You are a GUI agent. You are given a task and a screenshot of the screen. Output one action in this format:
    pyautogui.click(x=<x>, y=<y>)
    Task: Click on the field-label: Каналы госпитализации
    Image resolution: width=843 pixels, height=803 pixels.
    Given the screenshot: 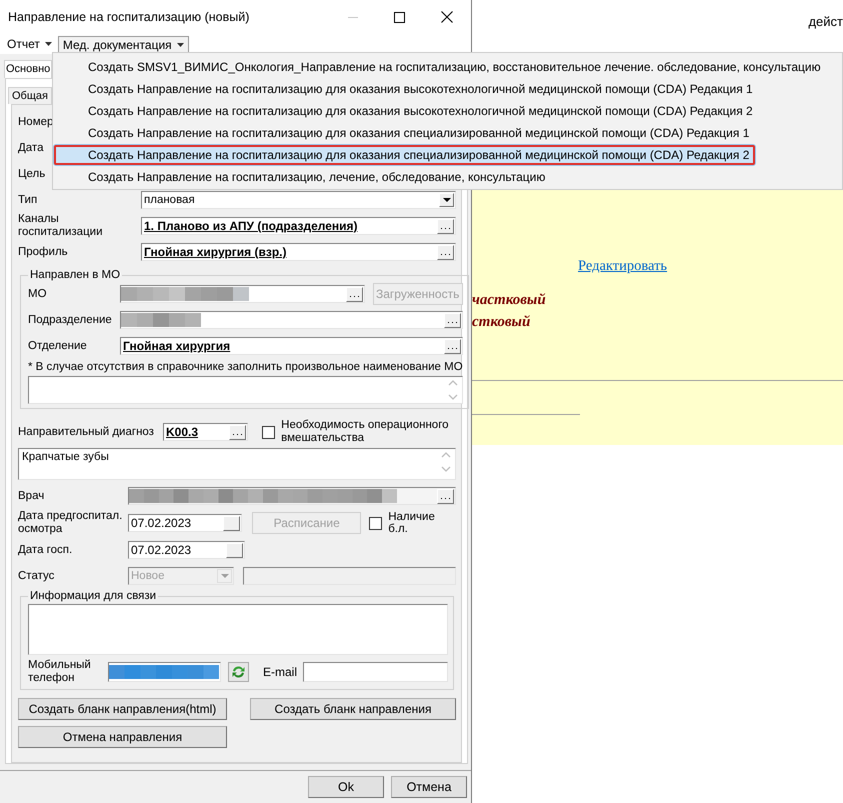 What is the action you would take?
    pyautogui.click(x=61, y=226)
    